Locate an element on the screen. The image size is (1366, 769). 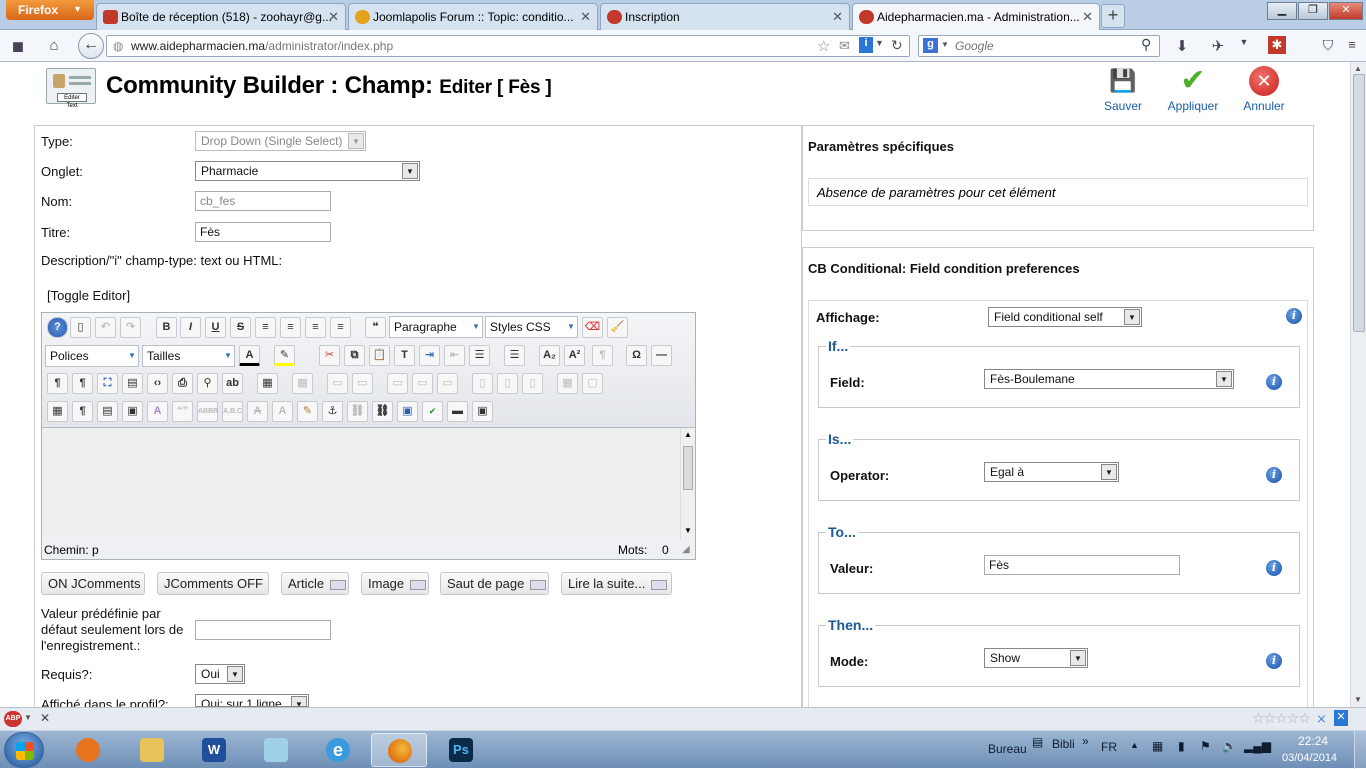
bold-button: B is located at coordinates (166, 327).